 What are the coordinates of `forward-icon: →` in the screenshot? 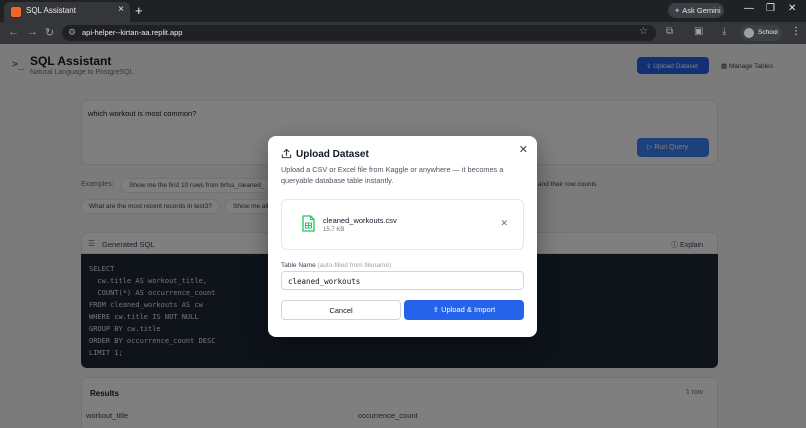 It's located at (32, 32).